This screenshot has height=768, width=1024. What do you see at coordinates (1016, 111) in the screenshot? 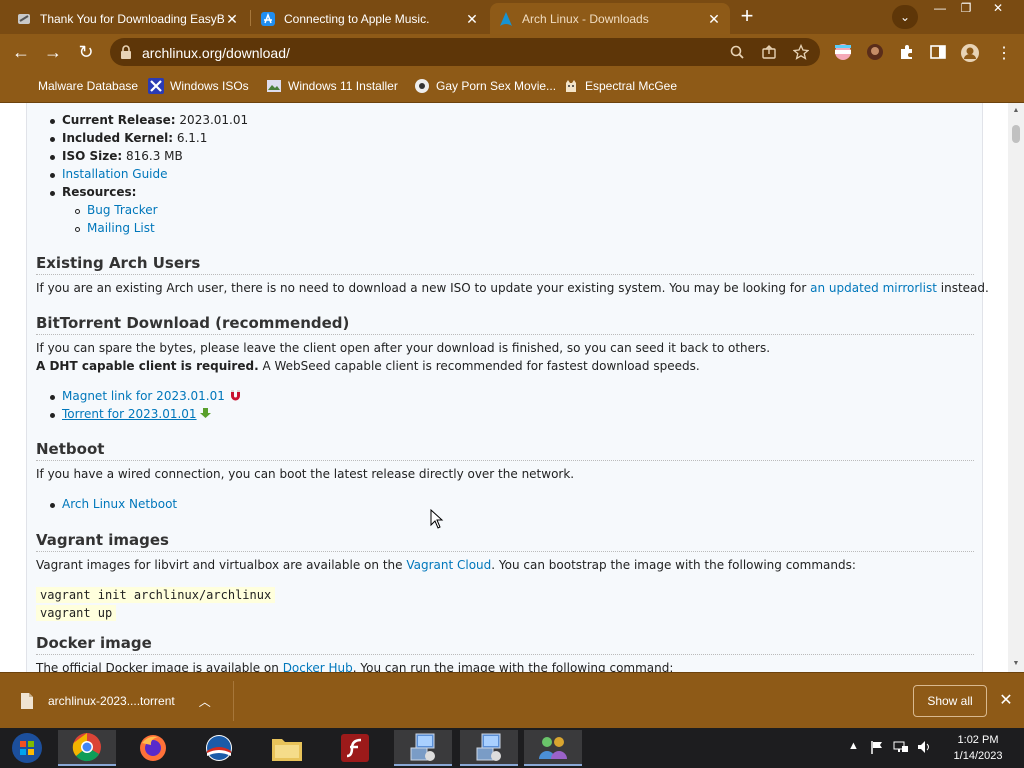
I see `scroll-up-arrow-icon: ▲` at bounding box center [1016, 111].